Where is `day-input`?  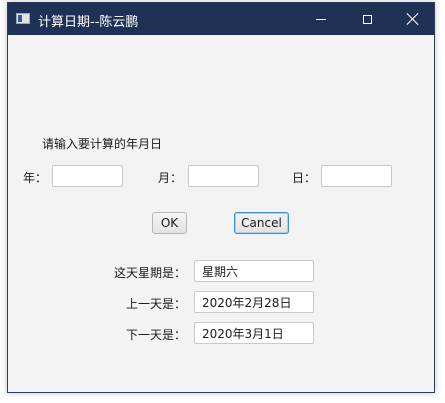 day-input is located at coordinates (356, 176).